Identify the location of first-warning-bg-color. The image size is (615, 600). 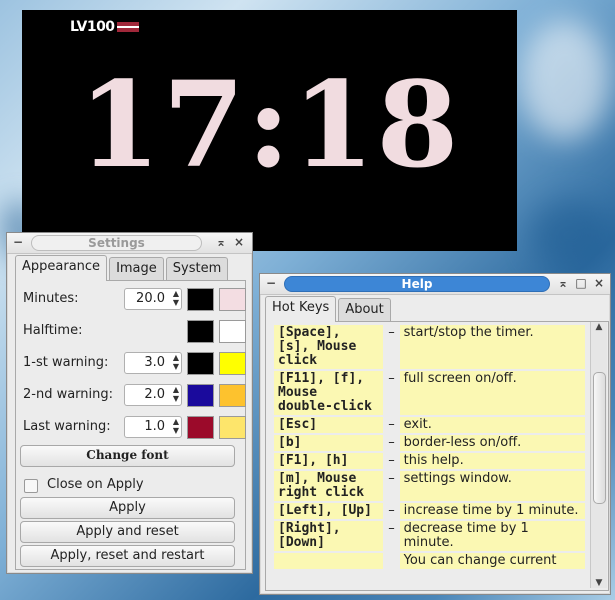
(200, 363).